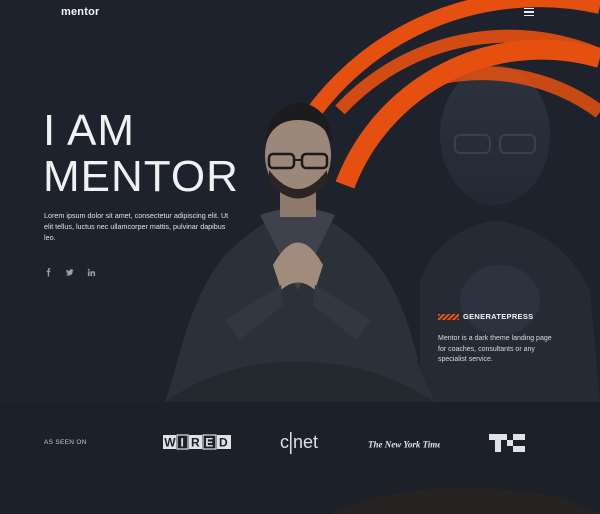  Describe the element at coordinates (209, 443) in the screenshot. I see `svg-text: E` at that location.